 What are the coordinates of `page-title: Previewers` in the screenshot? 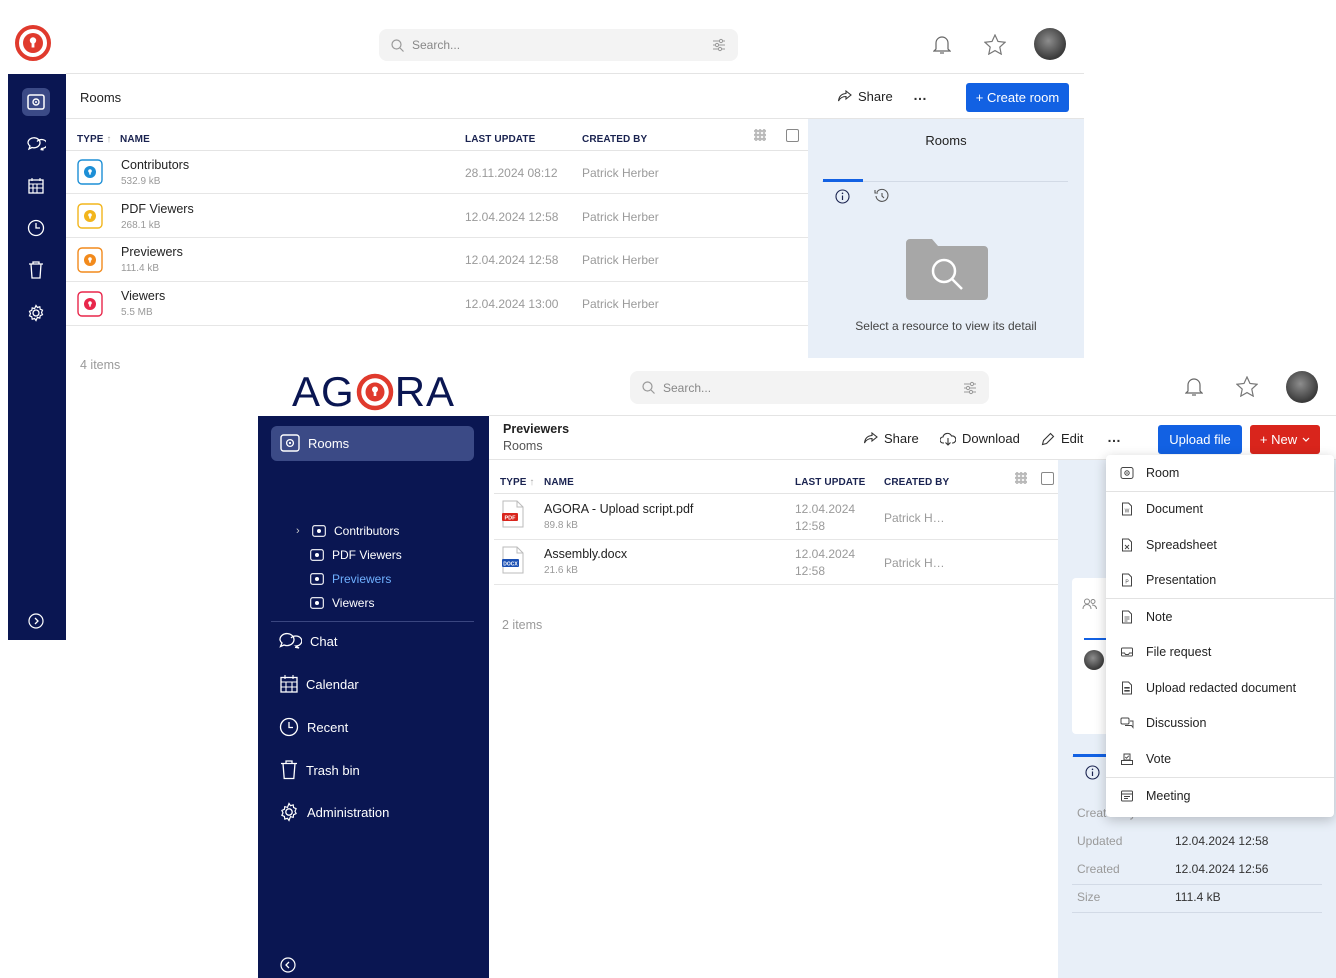 It's located at (536, 429).